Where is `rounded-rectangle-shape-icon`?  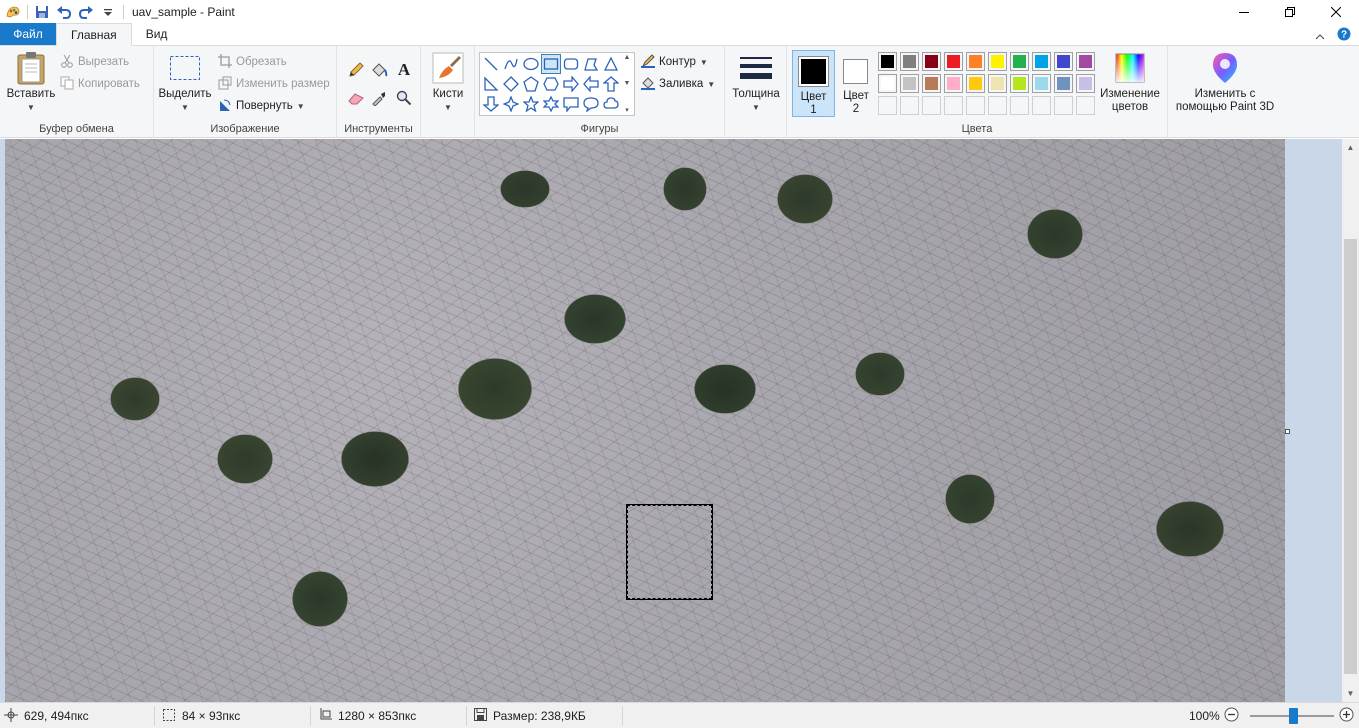
rounded-rectangle-shape-icon is located at coordinates (571, 64).